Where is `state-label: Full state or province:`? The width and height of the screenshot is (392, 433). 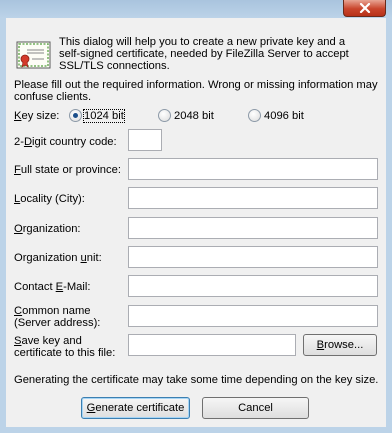
state-label: Full state or province: is located at coordinates (67, 170).